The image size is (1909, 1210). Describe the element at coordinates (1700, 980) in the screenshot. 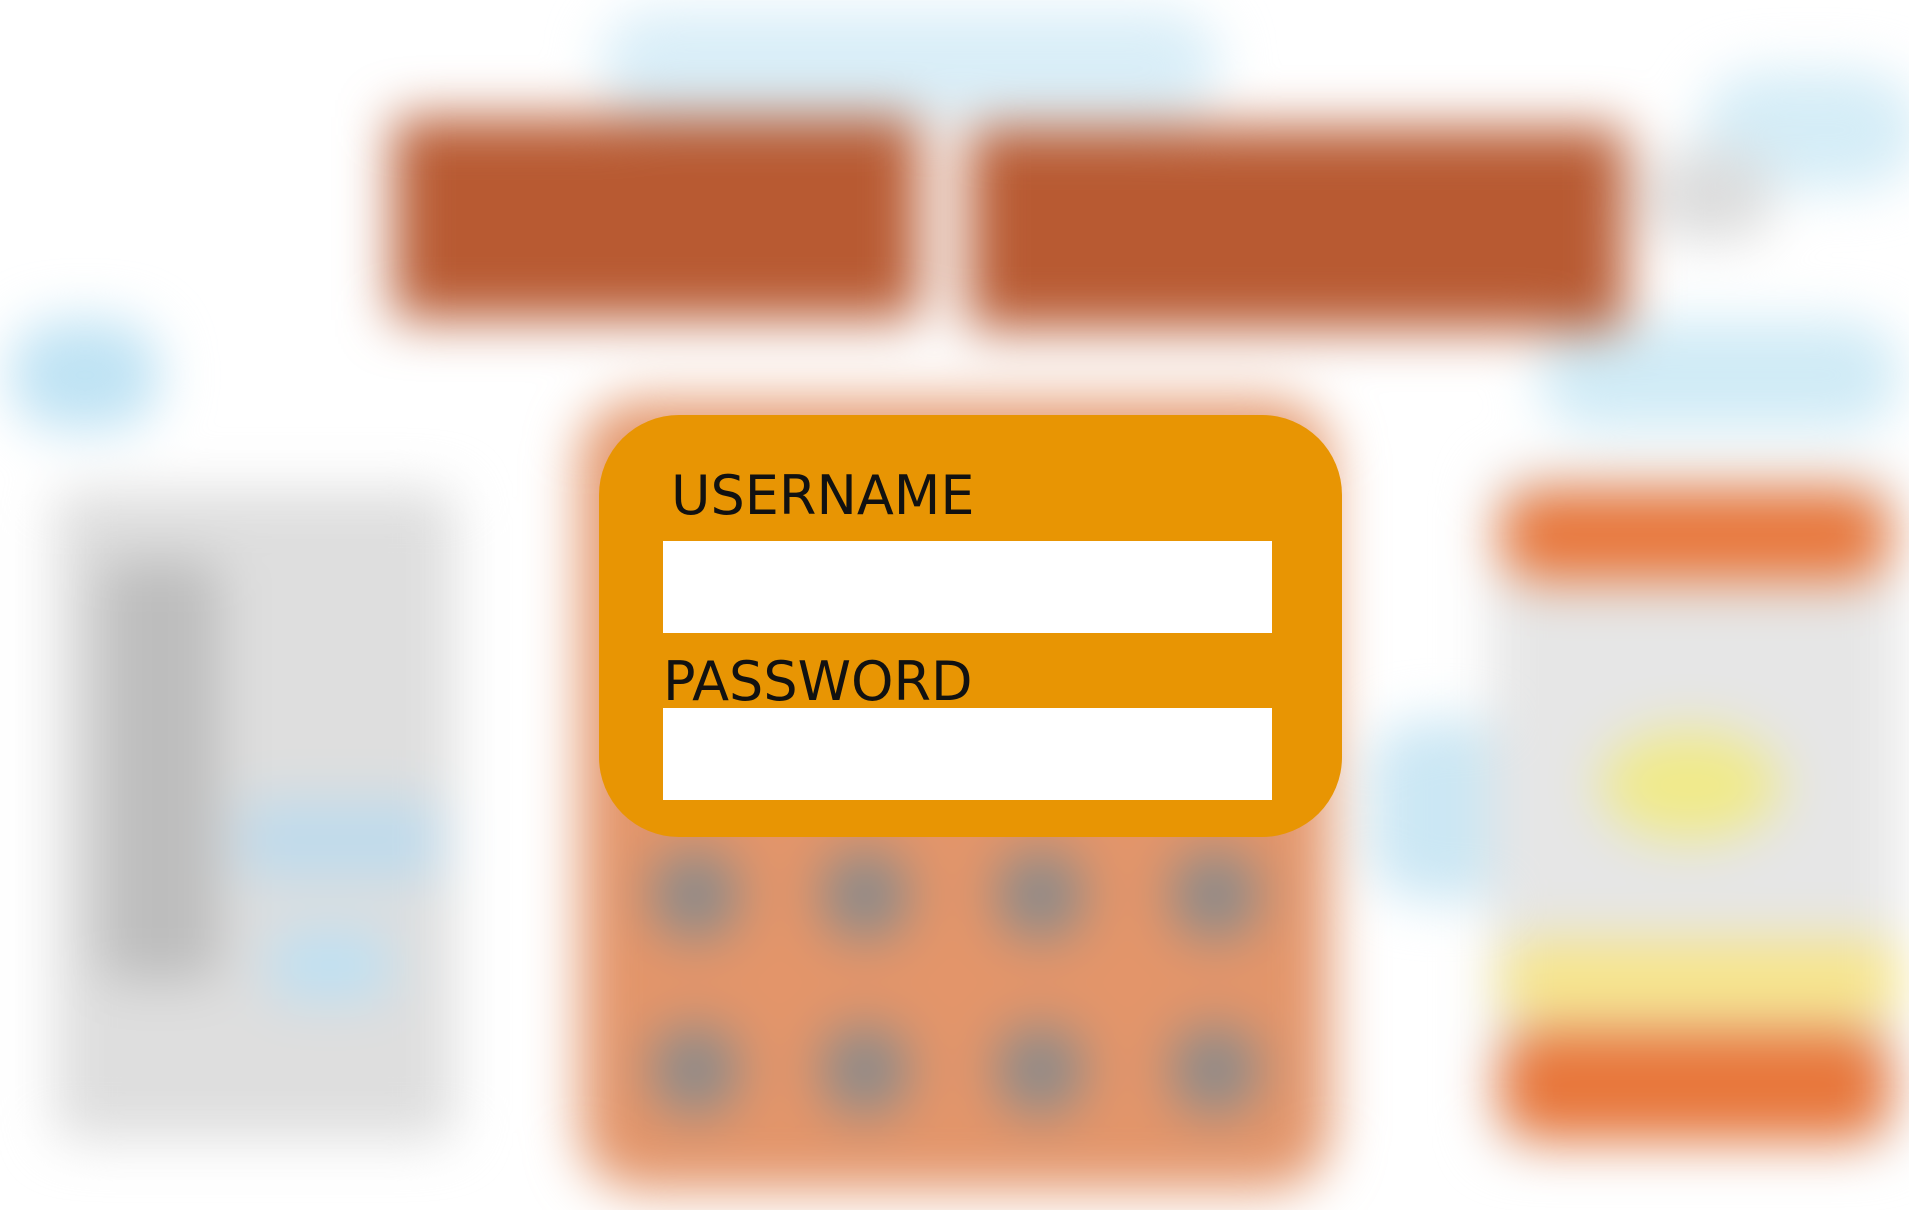

I see `blurred-right-panel-stripe` at that location.